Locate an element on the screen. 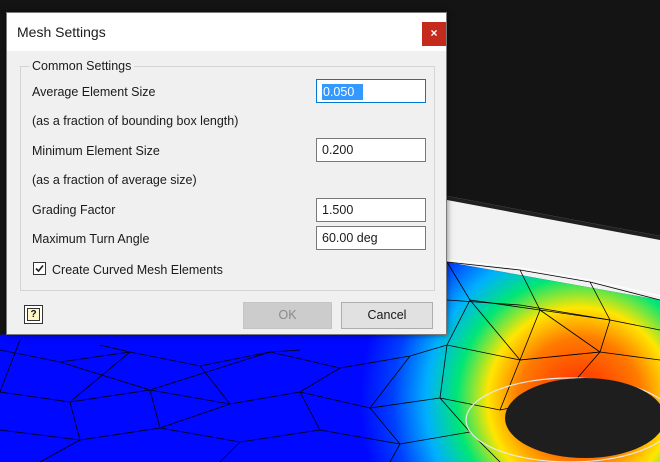  cancel-button: Cancel is located at coordinates (387, 315).